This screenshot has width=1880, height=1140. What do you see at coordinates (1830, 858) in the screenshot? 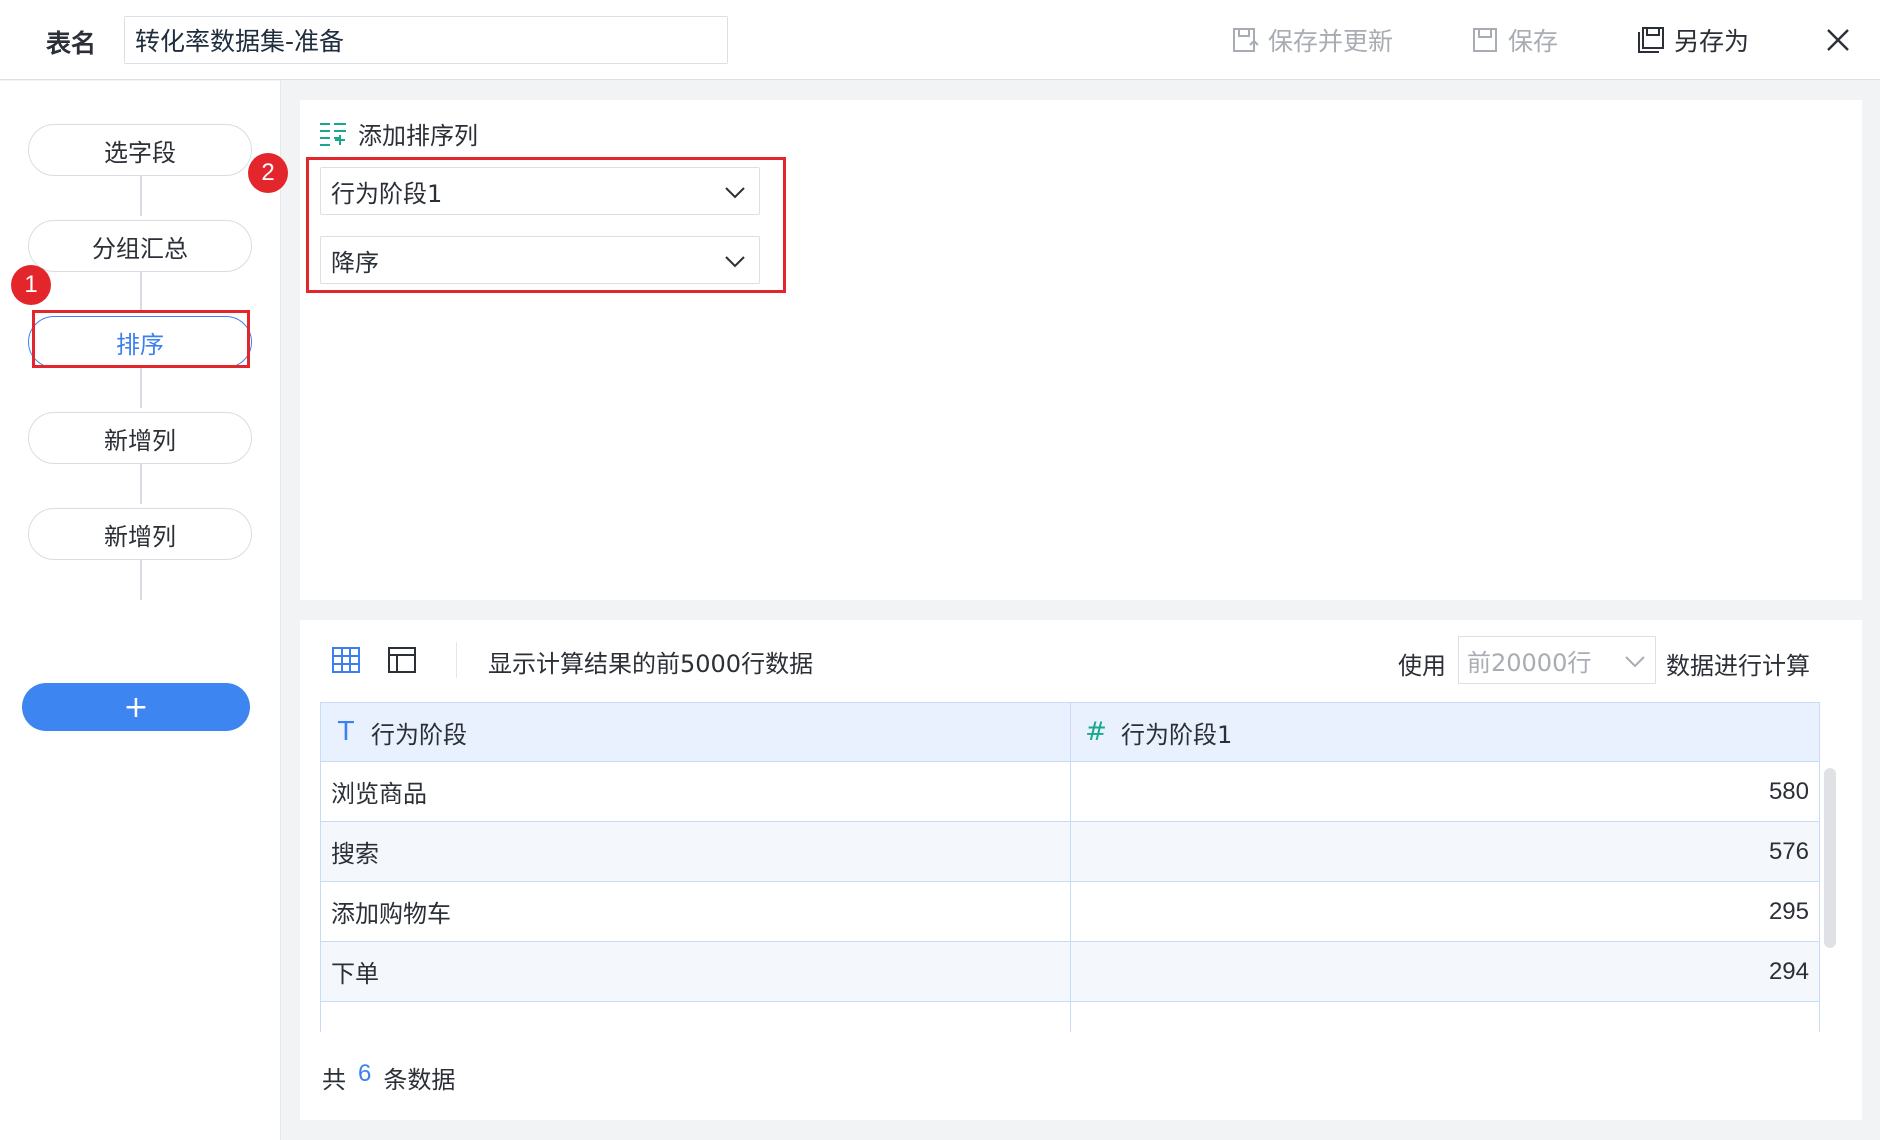
I see `table-scrollbar` at bounding box center [1830, 858].